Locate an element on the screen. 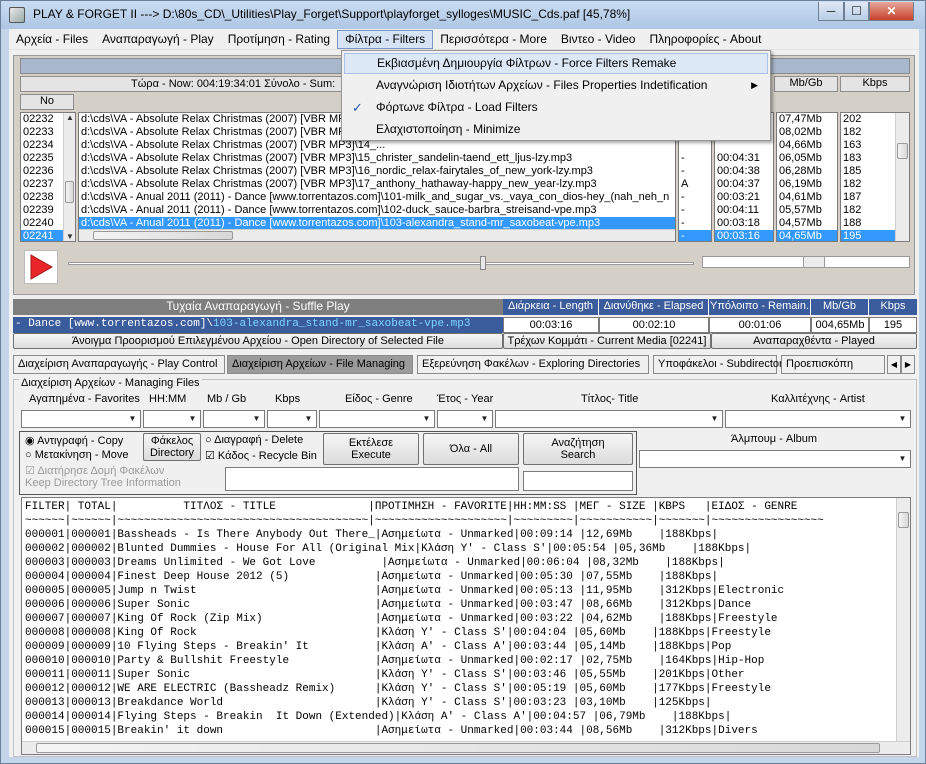 Image resolution: width=926 pixels, height=764 pixels. tab-scroll-right-icon: ▶ is located at coordinates (908, 364).